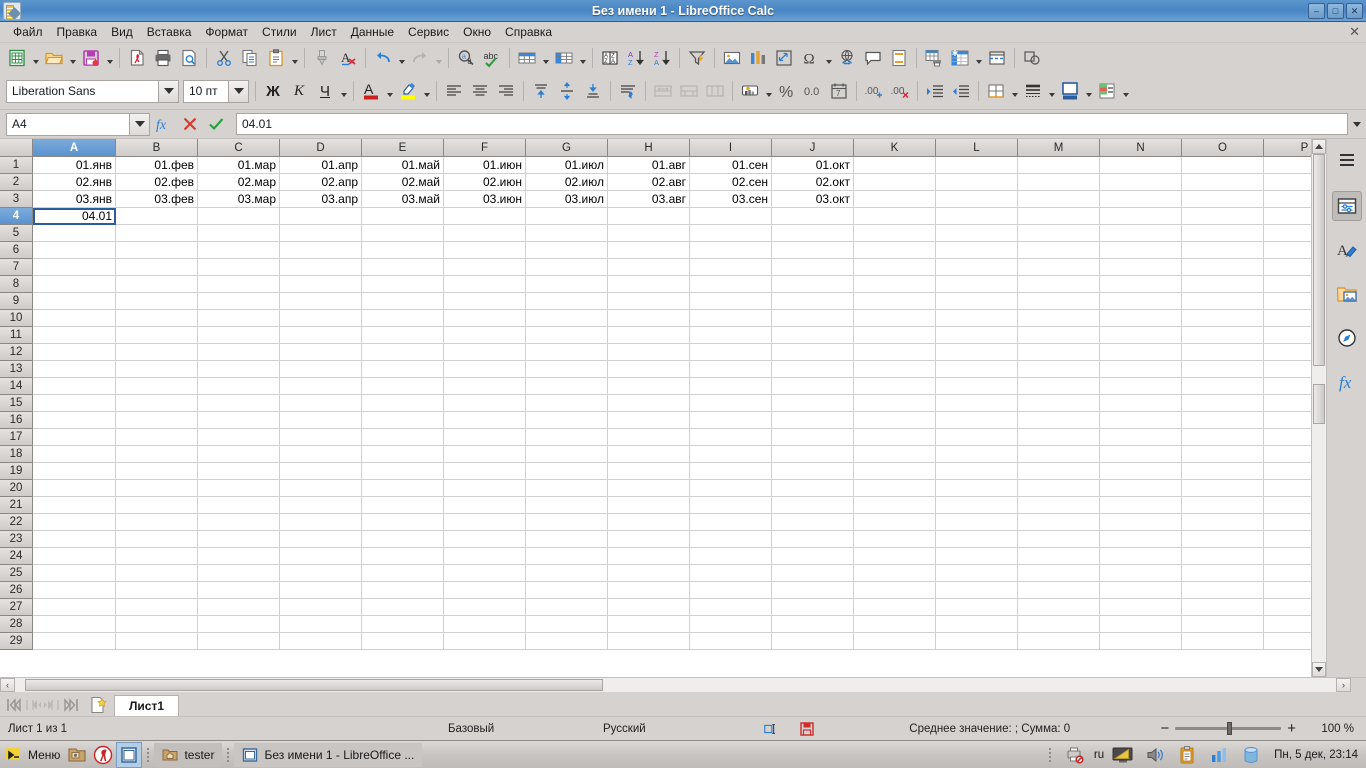 This screenshot has width=1366, height=768. What do you see at coordinates (51, 705) in the screenshot?
I see `next-sheet-icon` at bounding box center [51, 705].